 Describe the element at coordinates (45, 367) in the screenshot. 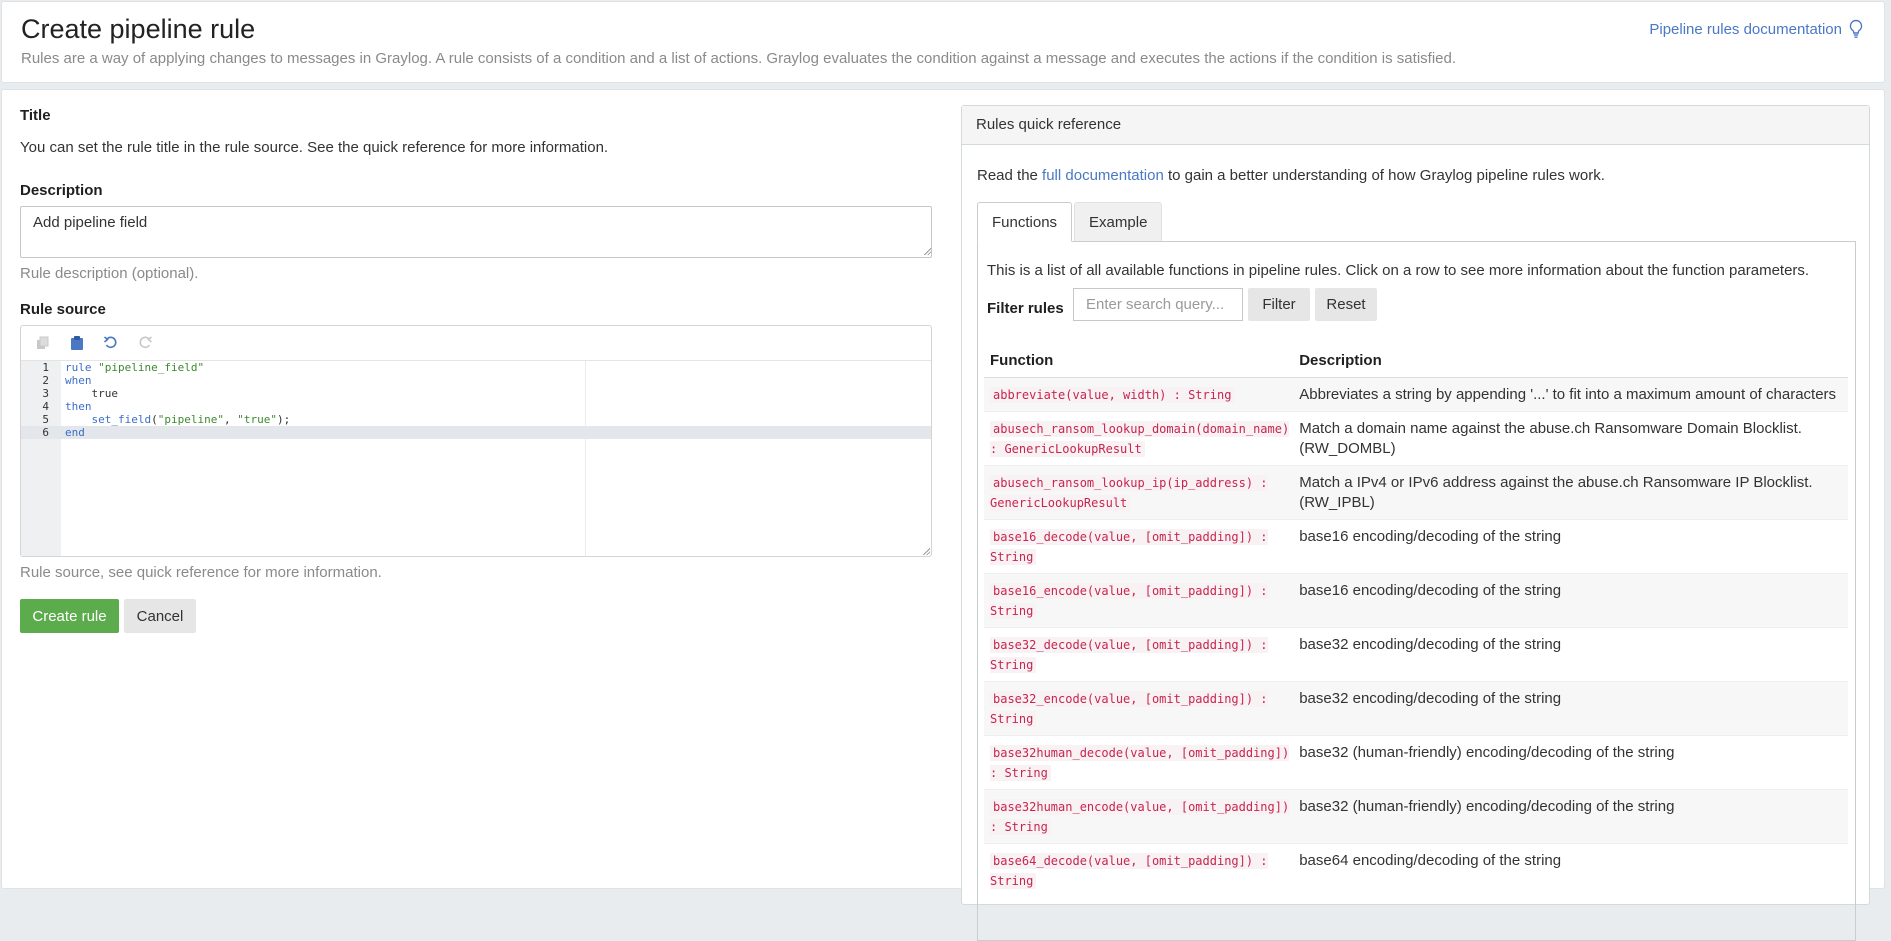

I see `line-number: 1` at that location.